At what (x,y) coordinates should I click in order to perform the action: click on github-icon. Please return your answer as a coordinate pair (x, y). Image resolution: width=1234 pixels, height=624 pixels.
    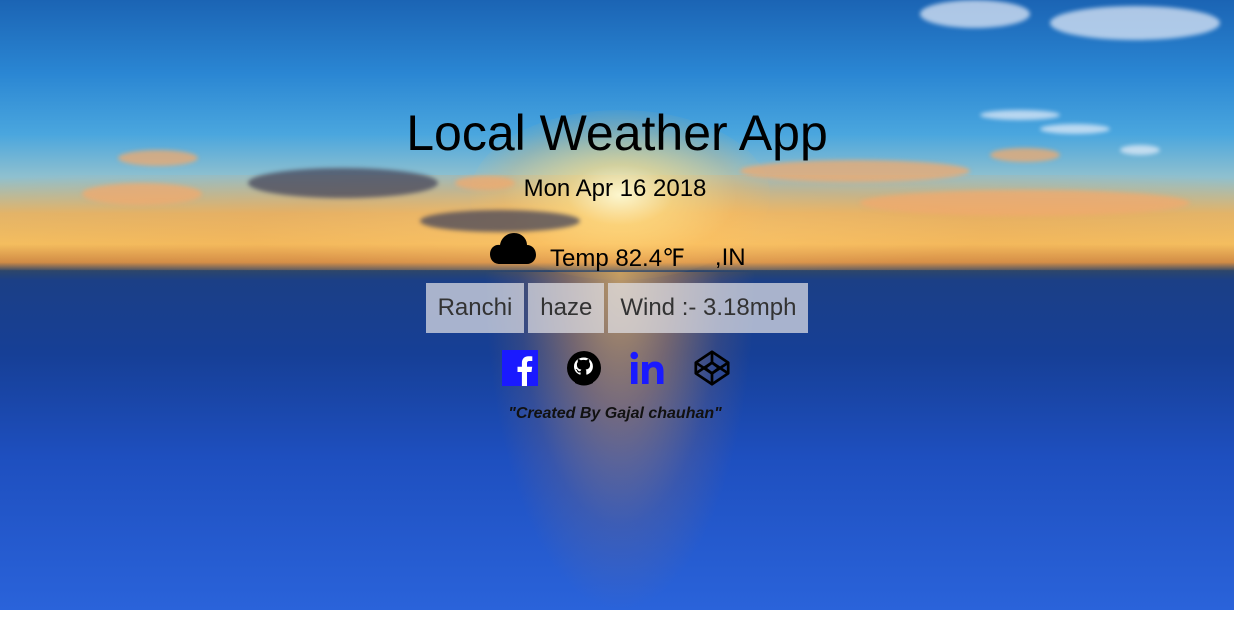
    Looking at the image, I should click on (584, 368).